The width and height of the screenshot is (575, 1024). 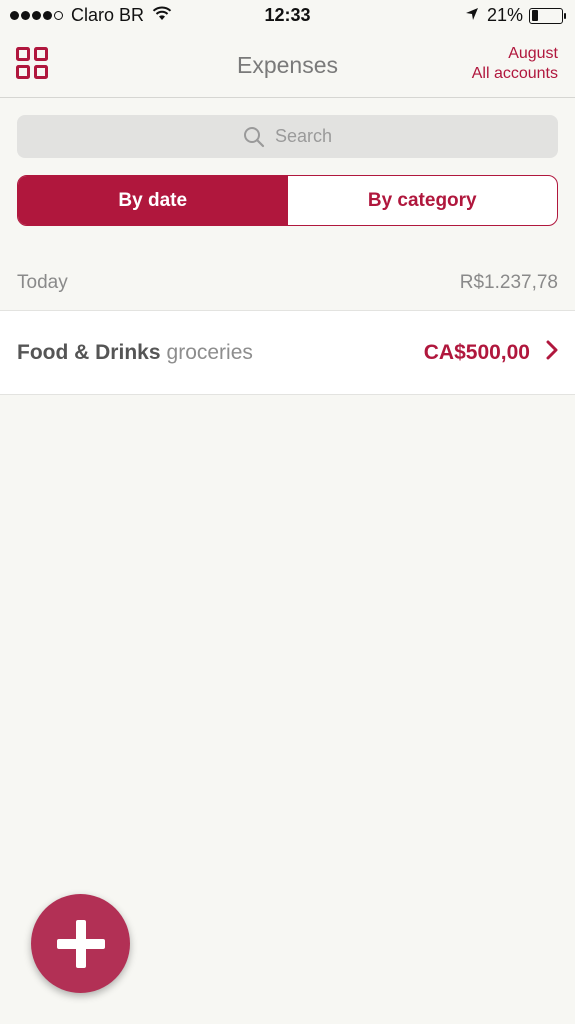 I want to click on battery-percent: 21%, so click(x=504, y=15).